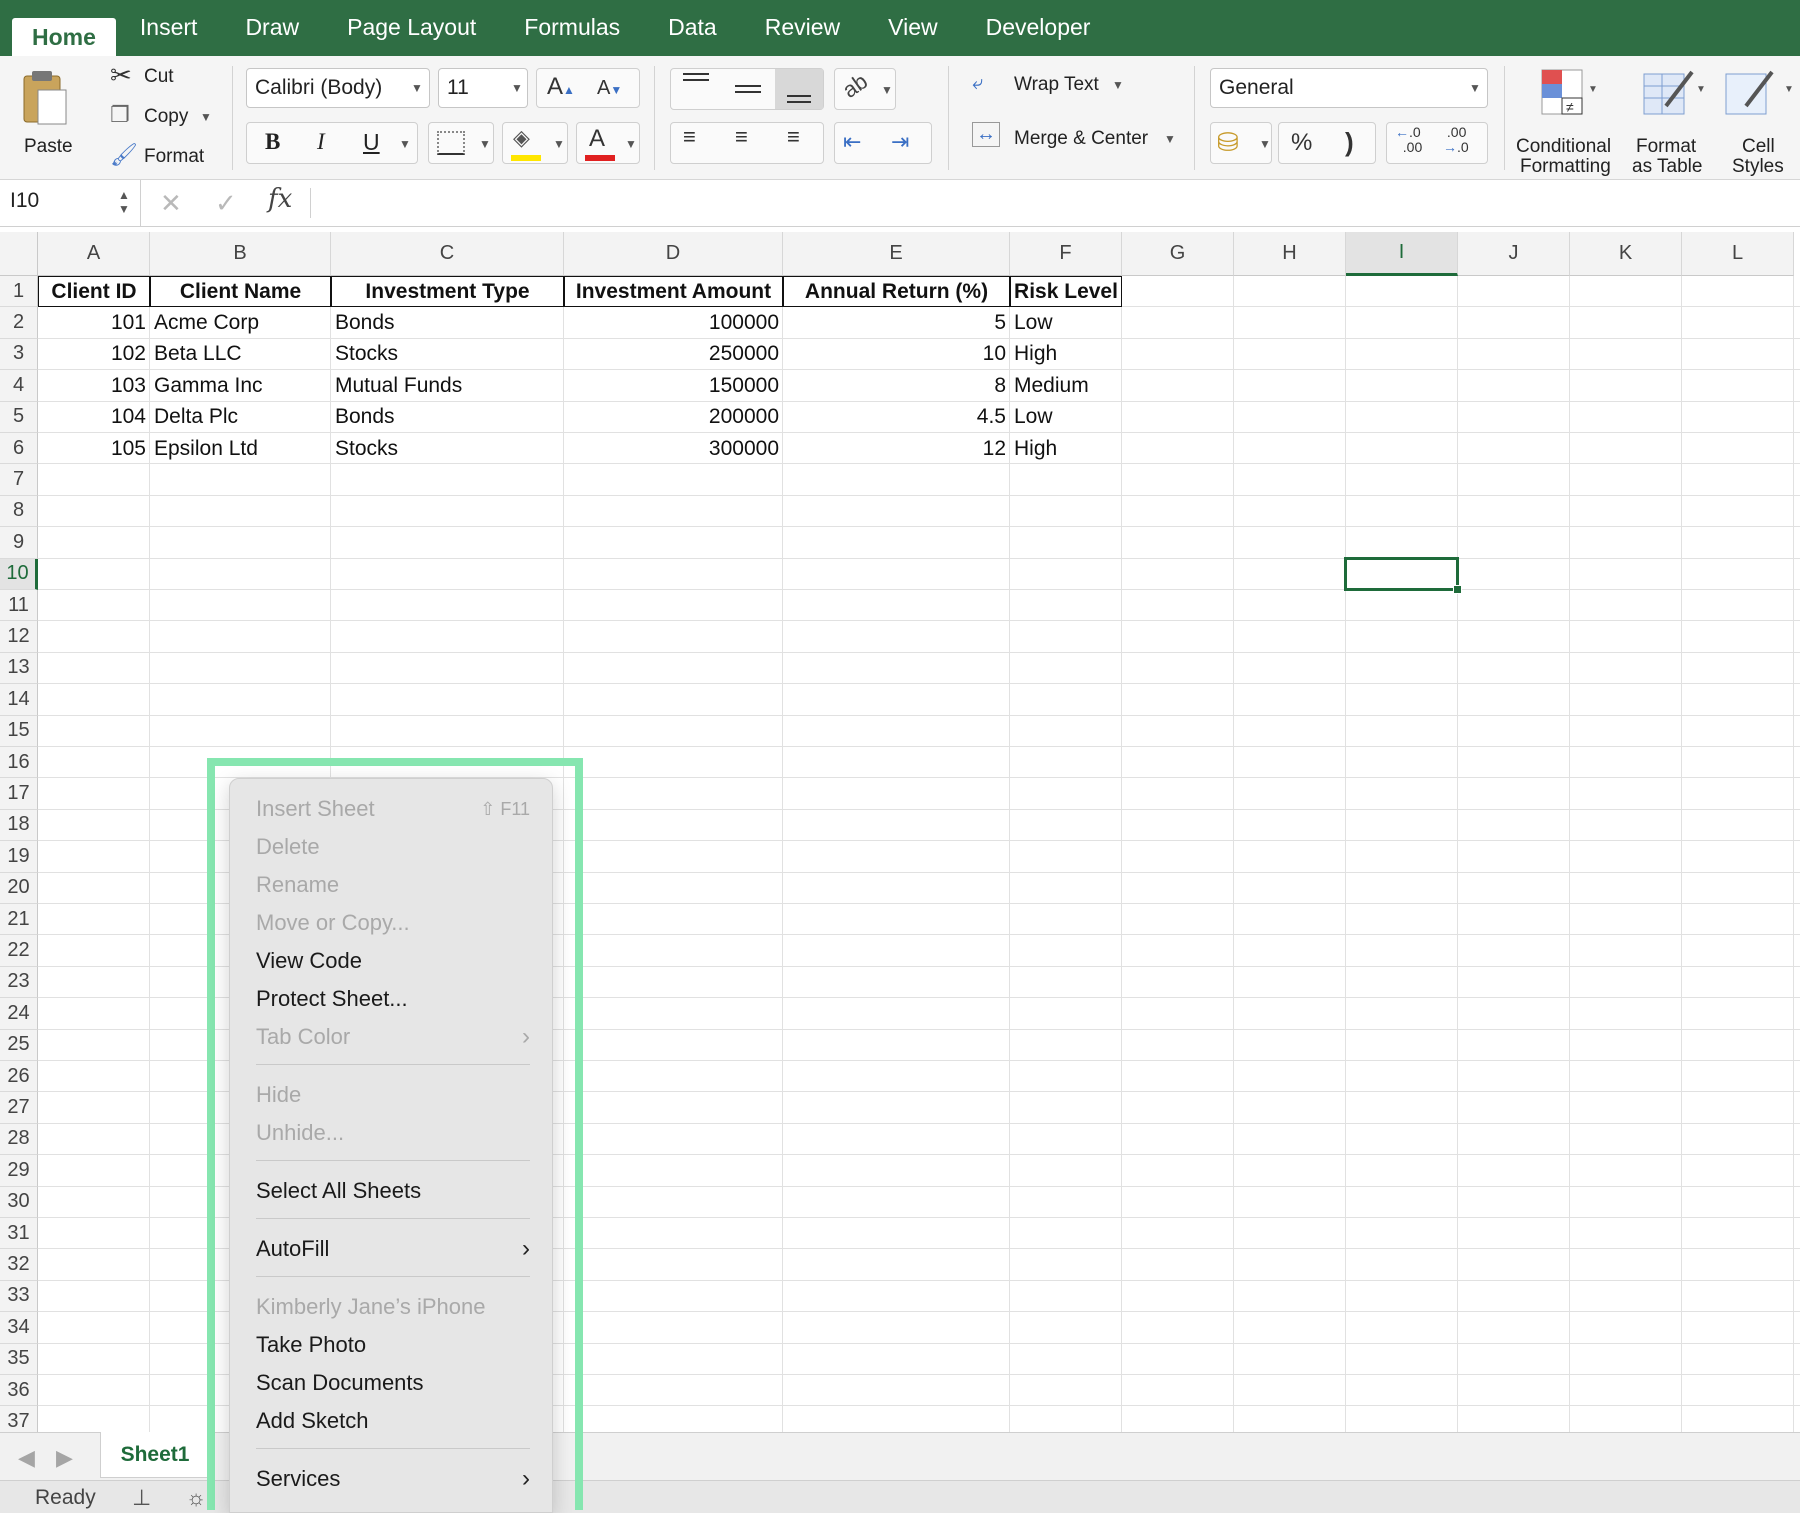 The image size is (1800, 1513). Describe the element at coordinates (609, 88) in the screenshot. I see `decrease-font-size-icon: A▼` at that location.